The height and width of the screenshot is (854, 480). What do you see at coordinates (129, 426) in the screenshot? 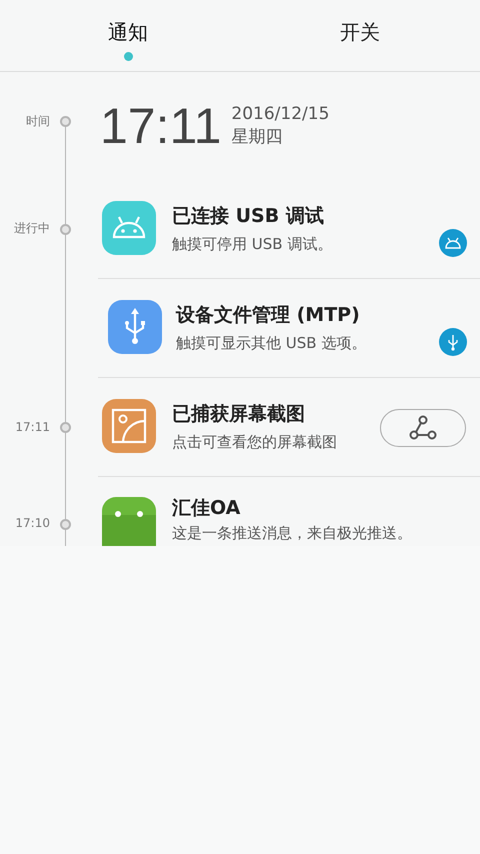
I see `image-app-icon` at bounding box center [129, 426].